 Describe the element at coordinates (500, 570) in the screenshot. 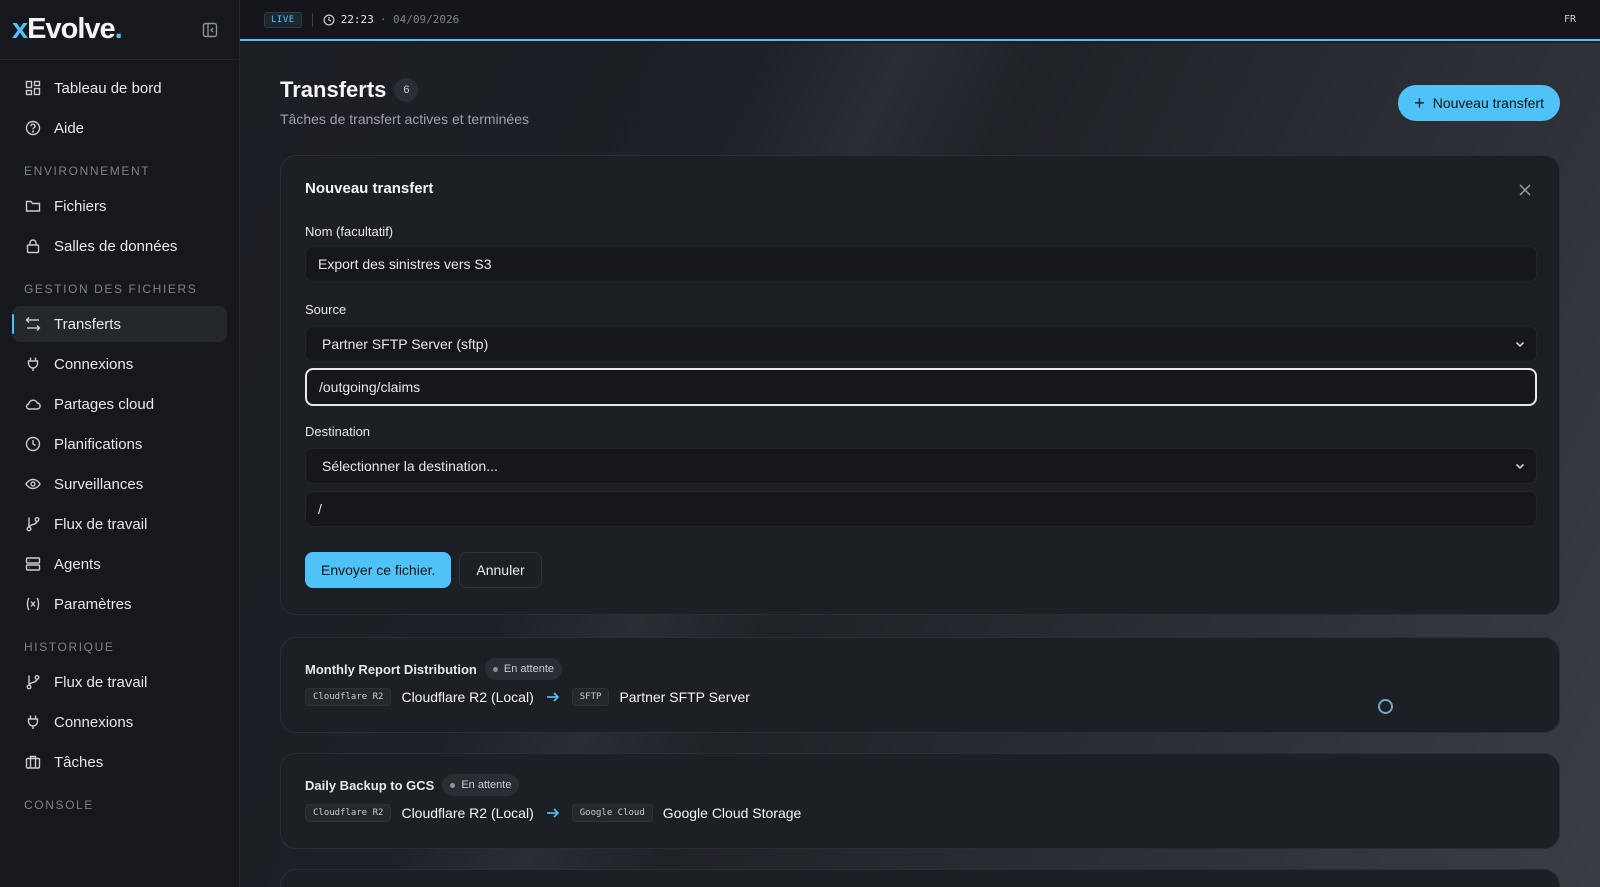

I see `cancel-button: Annuler` at that location.